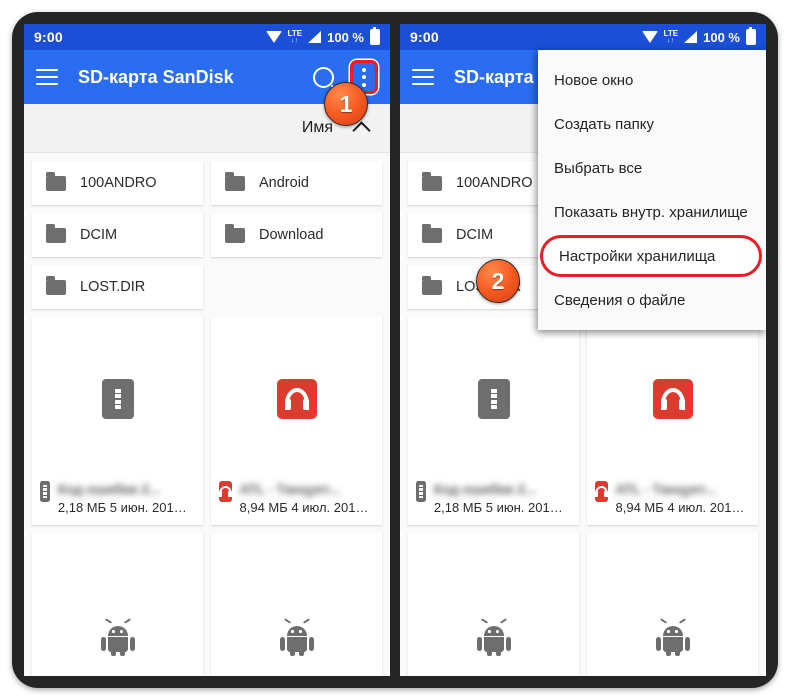  Describe the element at coordinates (156, 76) in the screenshot. I see `page-title: SD-карта SanDisk` at that location.